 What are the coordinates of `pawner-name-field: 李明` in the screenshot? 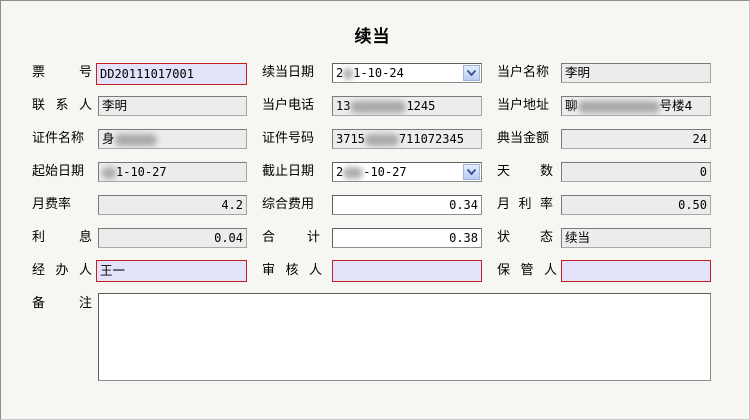 It's located at (636, 73).